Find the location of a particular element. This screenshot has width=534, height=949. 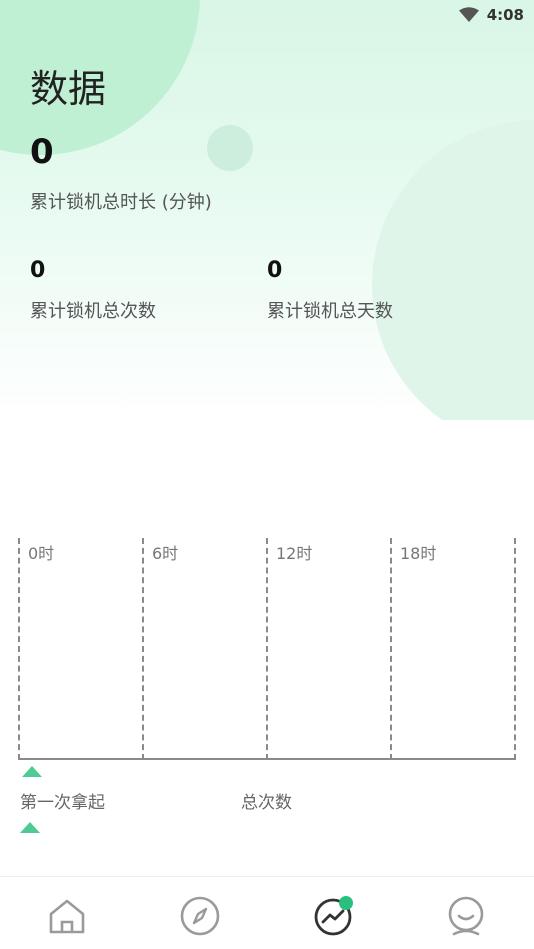

decor-circle-small is located at coordinates (230, 148).